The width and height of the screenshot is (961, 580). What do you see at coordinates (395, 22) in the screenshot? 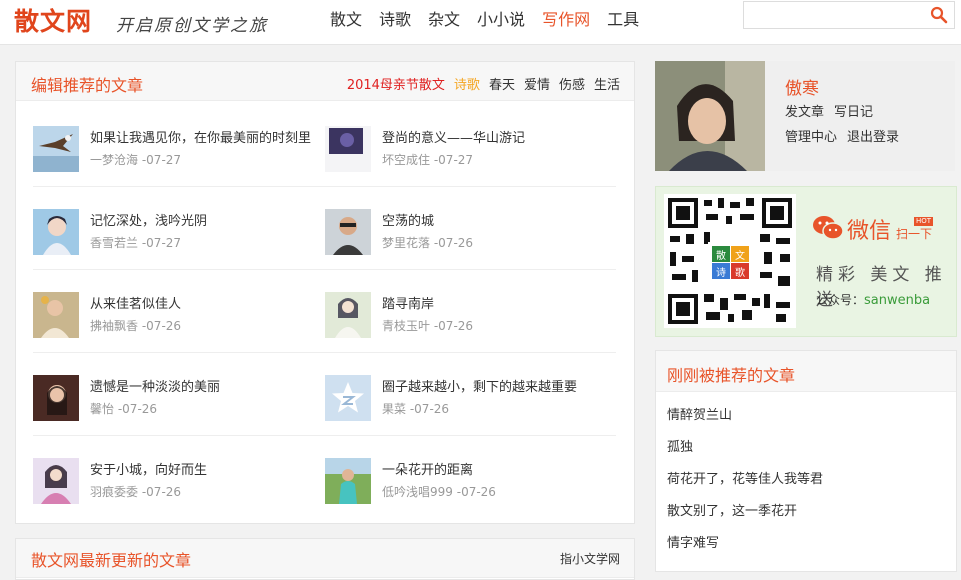
I see `nav-item-shige: 诗歌` at bounding box center [395, 22].